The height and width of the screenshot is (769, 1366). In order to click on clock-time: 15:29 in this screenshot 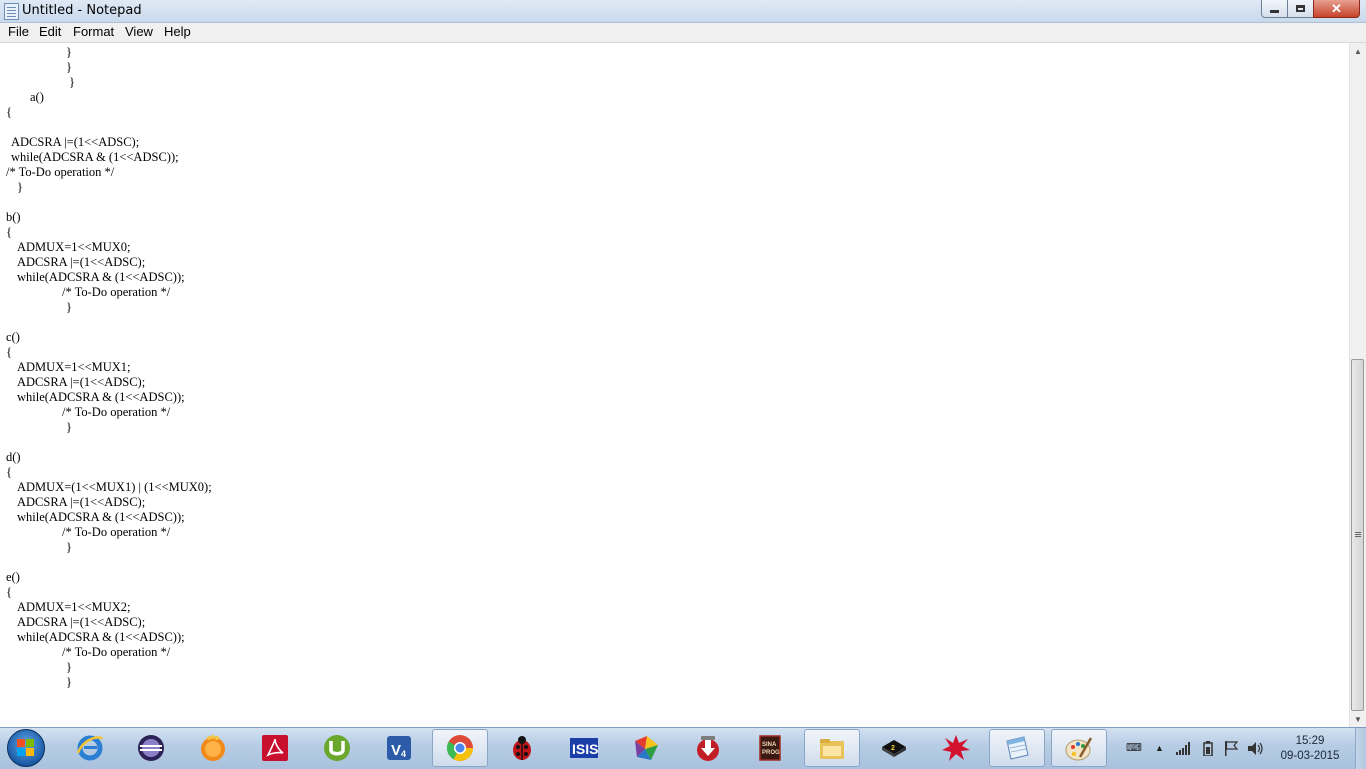, I will do `click(1310, 741)`.